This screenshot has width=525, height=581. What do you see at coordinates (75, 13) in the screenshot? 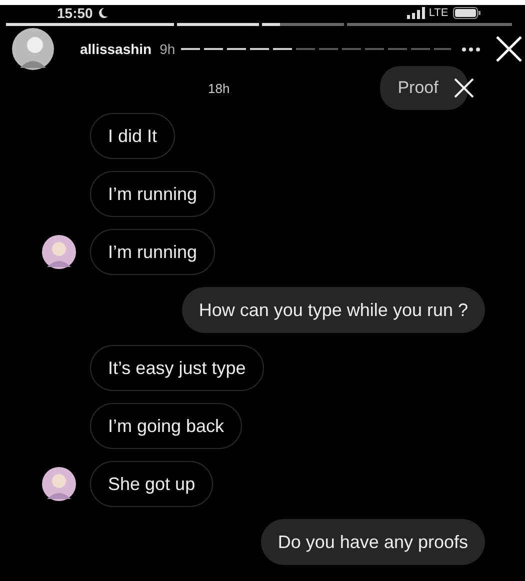
I see `status-time: 15:50` at bounding box center [75, 13].